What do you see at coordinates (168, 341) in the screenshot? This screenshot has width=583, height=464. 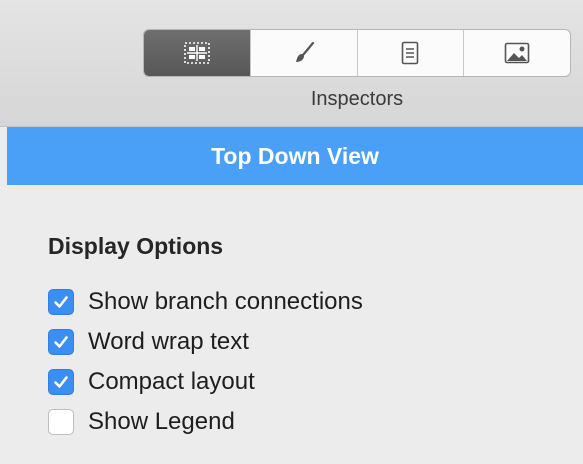 I see `option-label: Word wrap text` at bounding box center [168, 341].